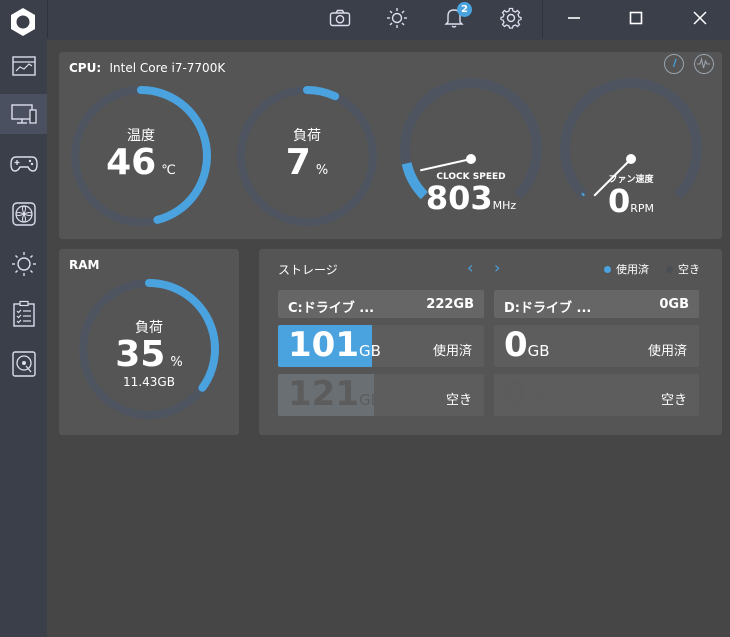  I want to click on cpu-load-gauge-fill, so click(321, 93).